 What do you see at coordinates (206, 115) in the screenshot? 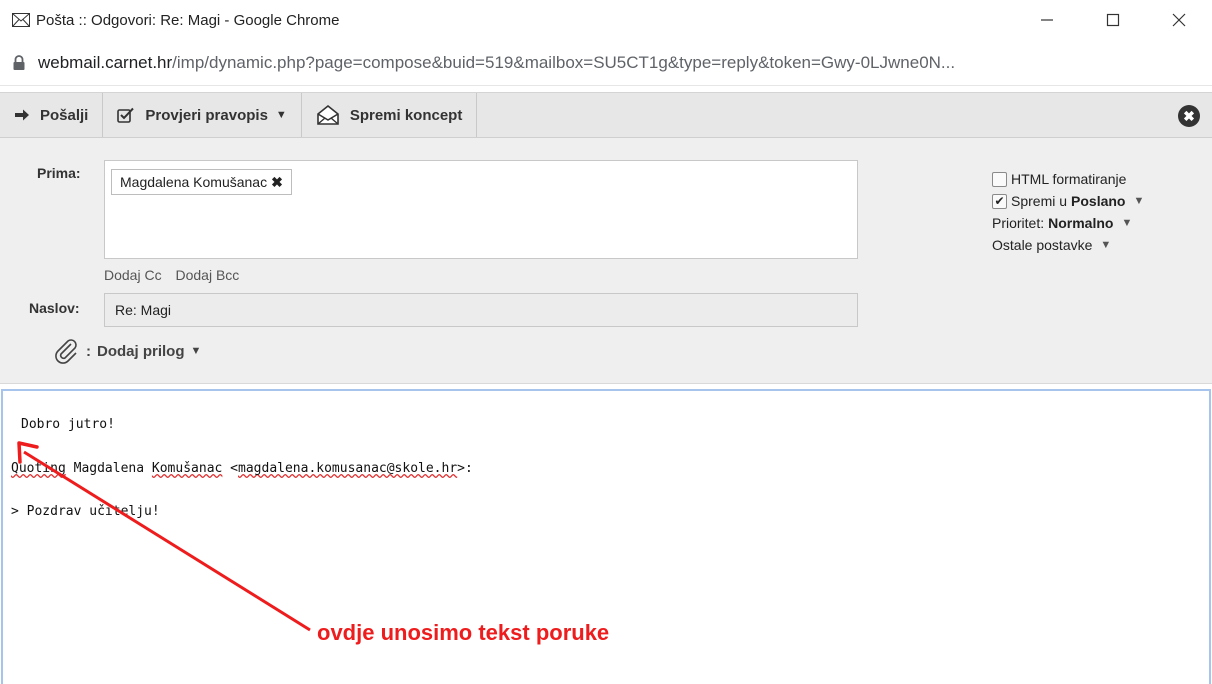
I see `spellcheck-label: Provjeri pravopis` at bounding box center [206, 115].